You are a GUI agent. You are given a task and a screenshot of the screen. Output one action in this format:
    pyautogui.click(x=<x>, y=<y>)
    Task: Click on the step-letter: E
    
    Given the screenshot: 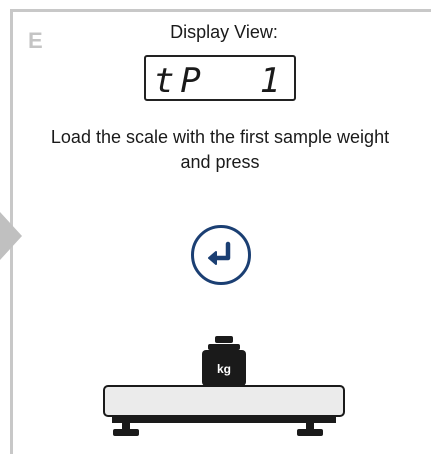 What is the action you would take?
    pyautogui.click(x=35, y=40)
    